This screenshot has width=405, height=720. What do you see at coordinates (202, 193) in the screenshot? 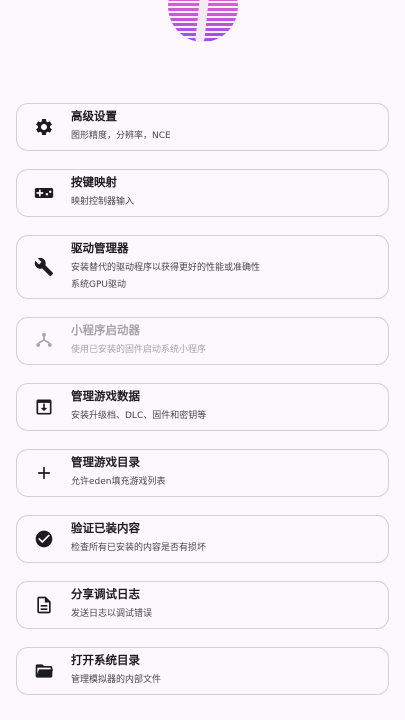
I see `menu-item-key-mapping: 按键映射 映射控制器输入` at bounding box center [202, 193].